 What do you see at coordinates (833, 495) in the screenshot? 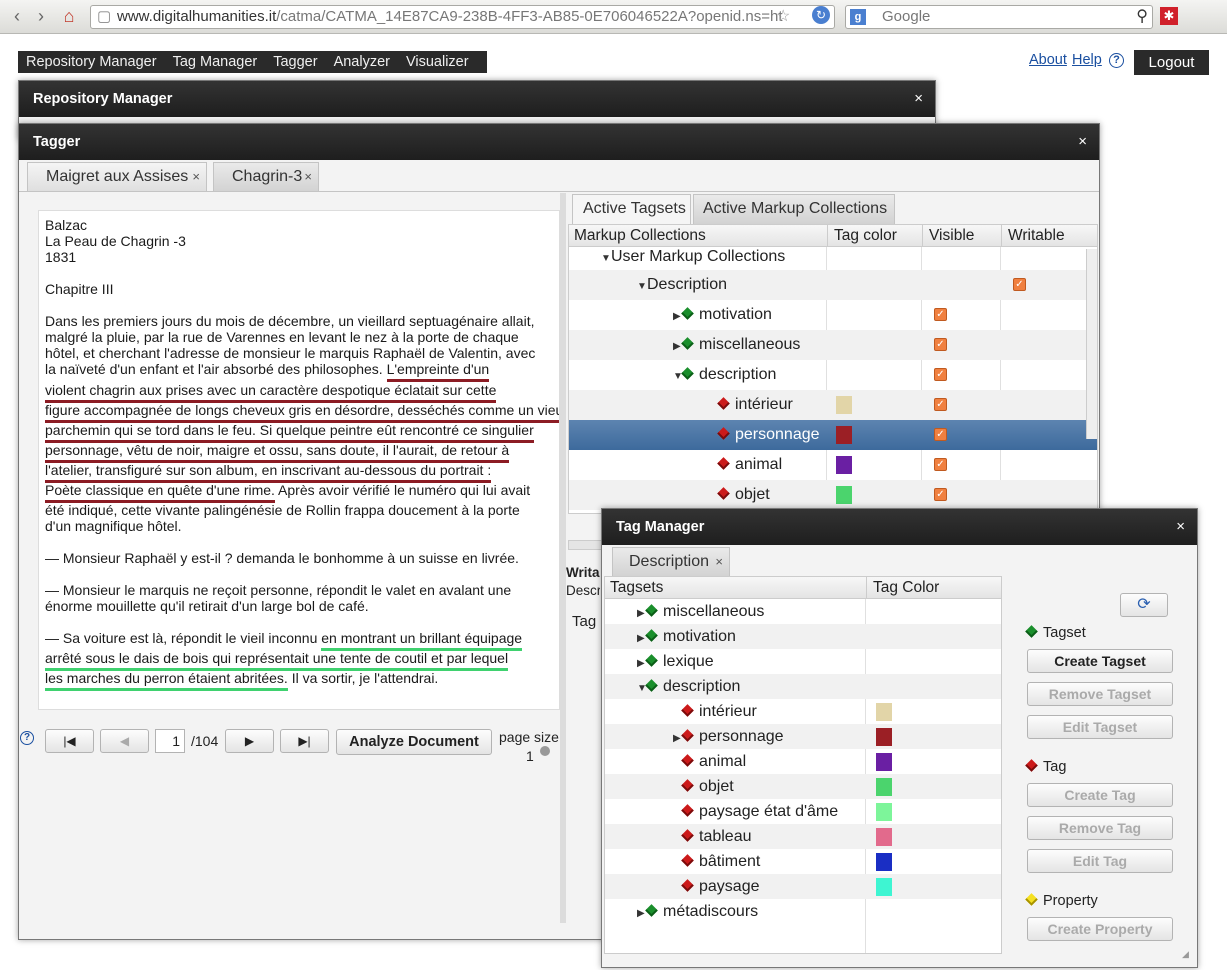
I see `table-row: objet ✓` at bounding box center [833, 495].